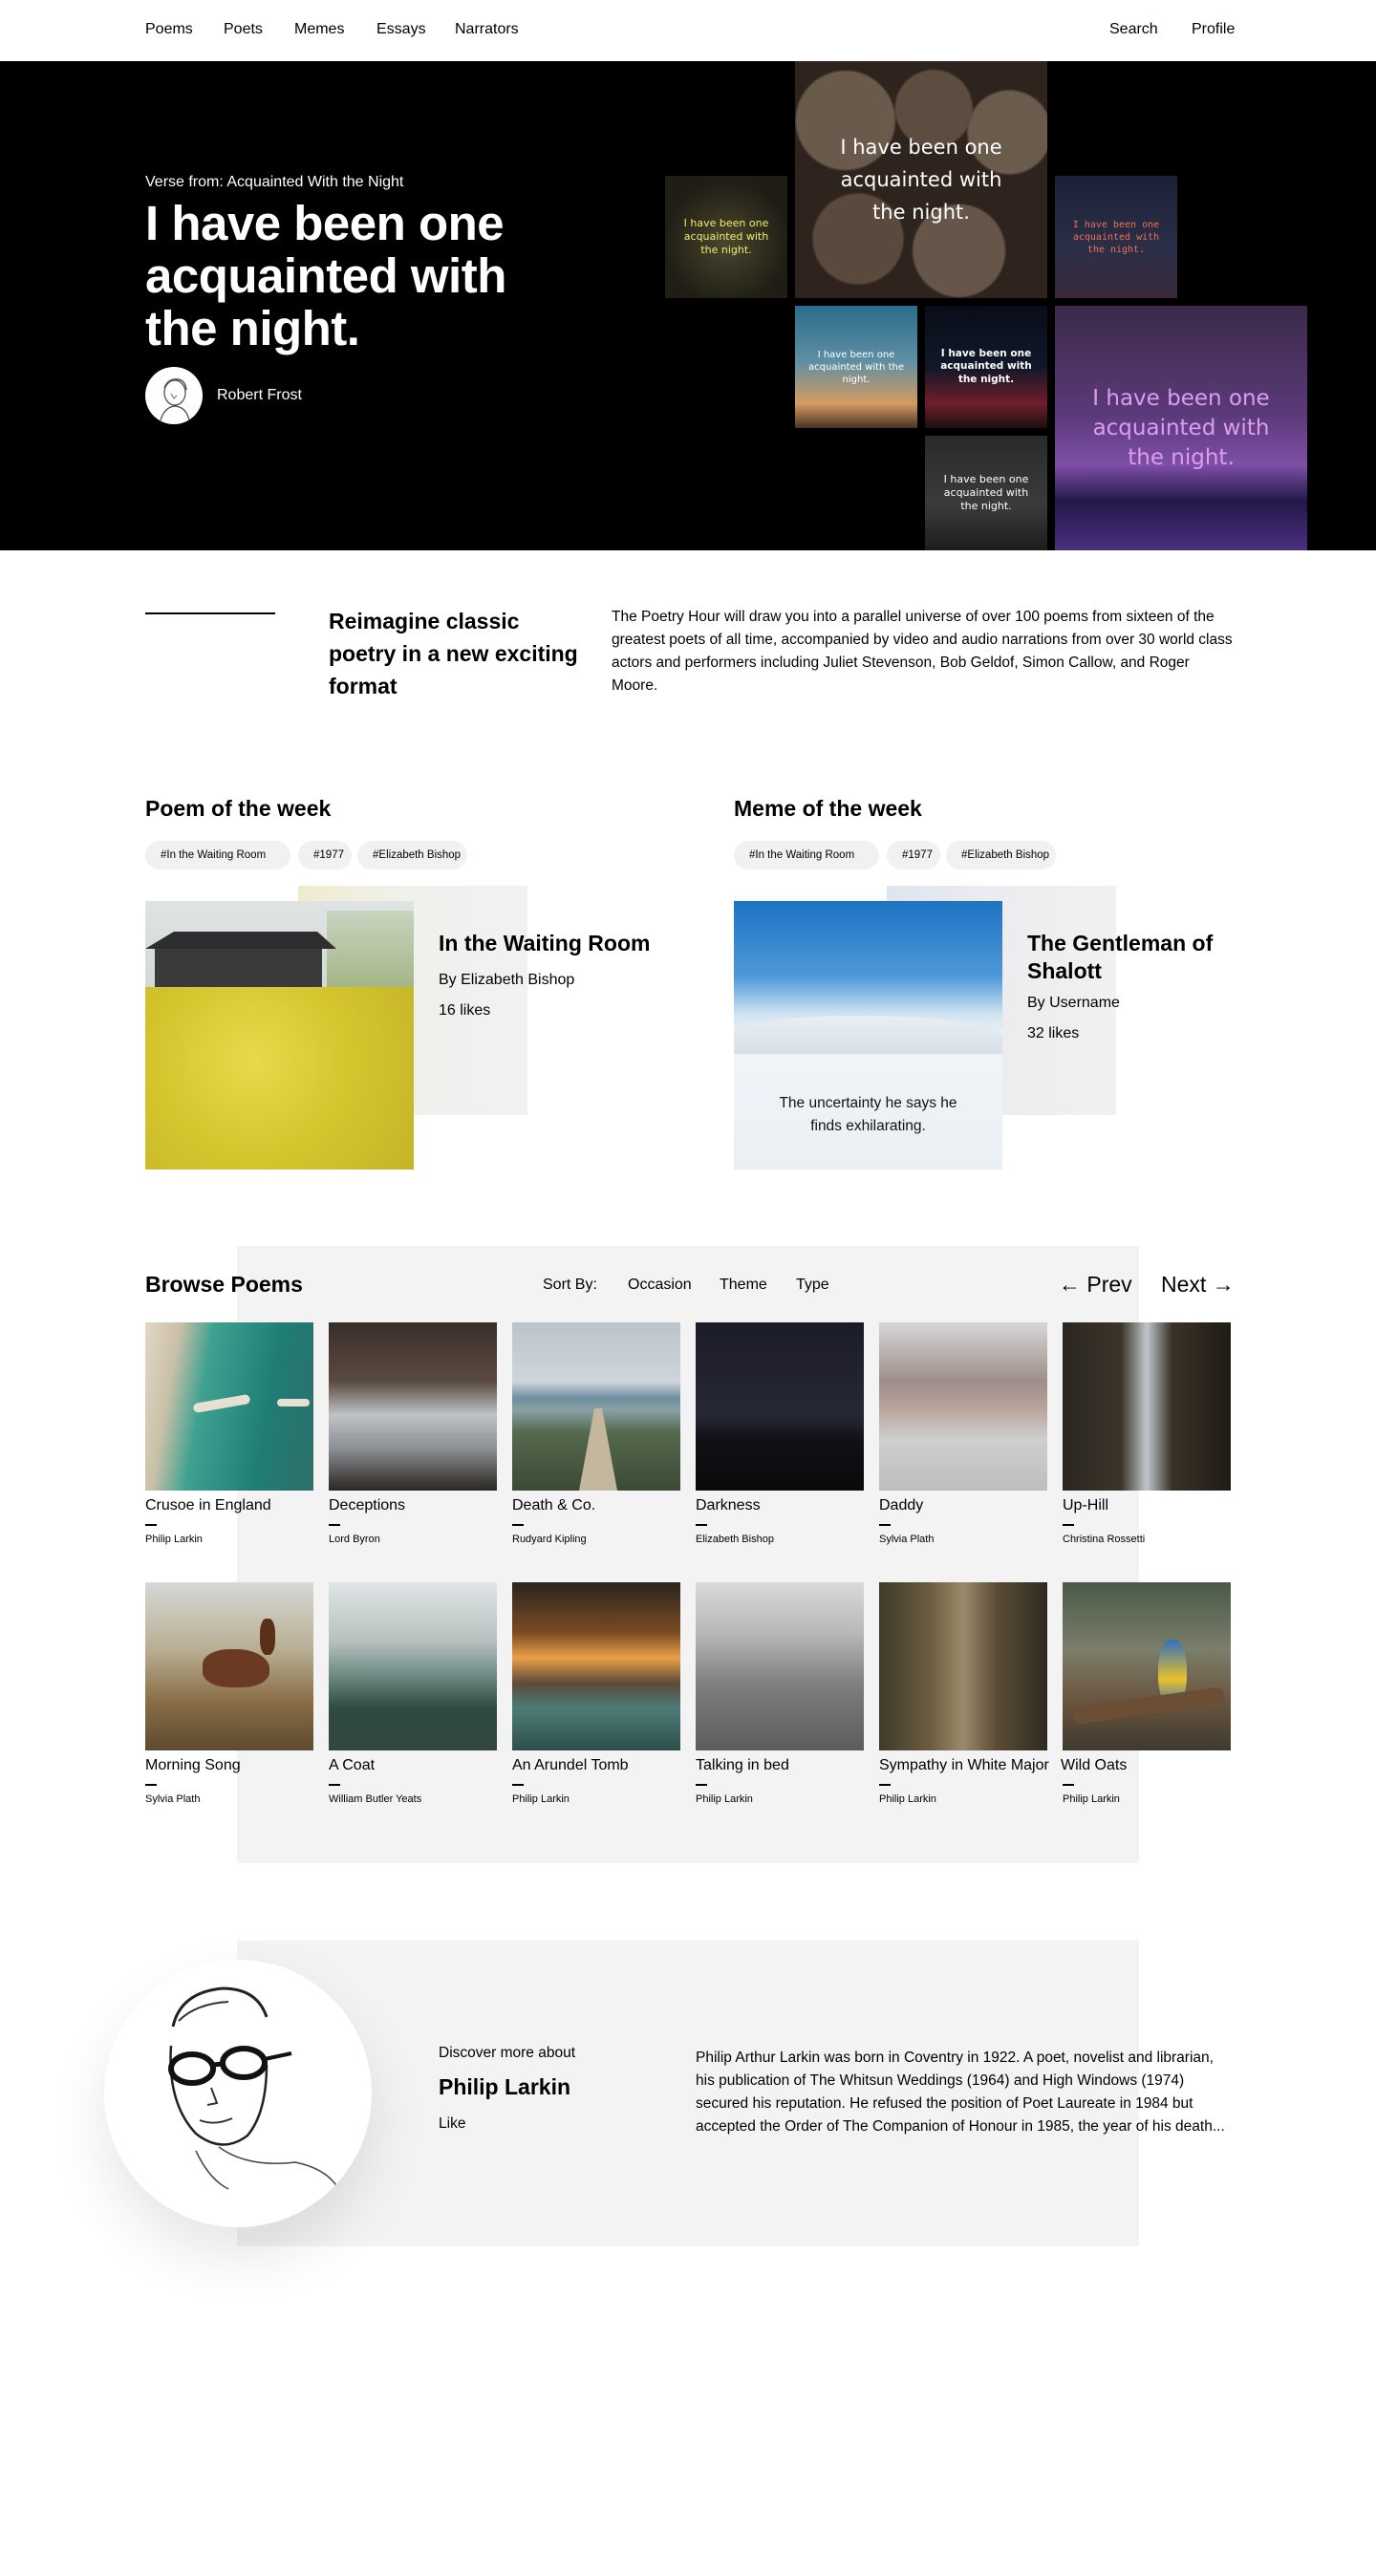  I want to click on poem-title: Crusoe in England, so click(208, 1505).